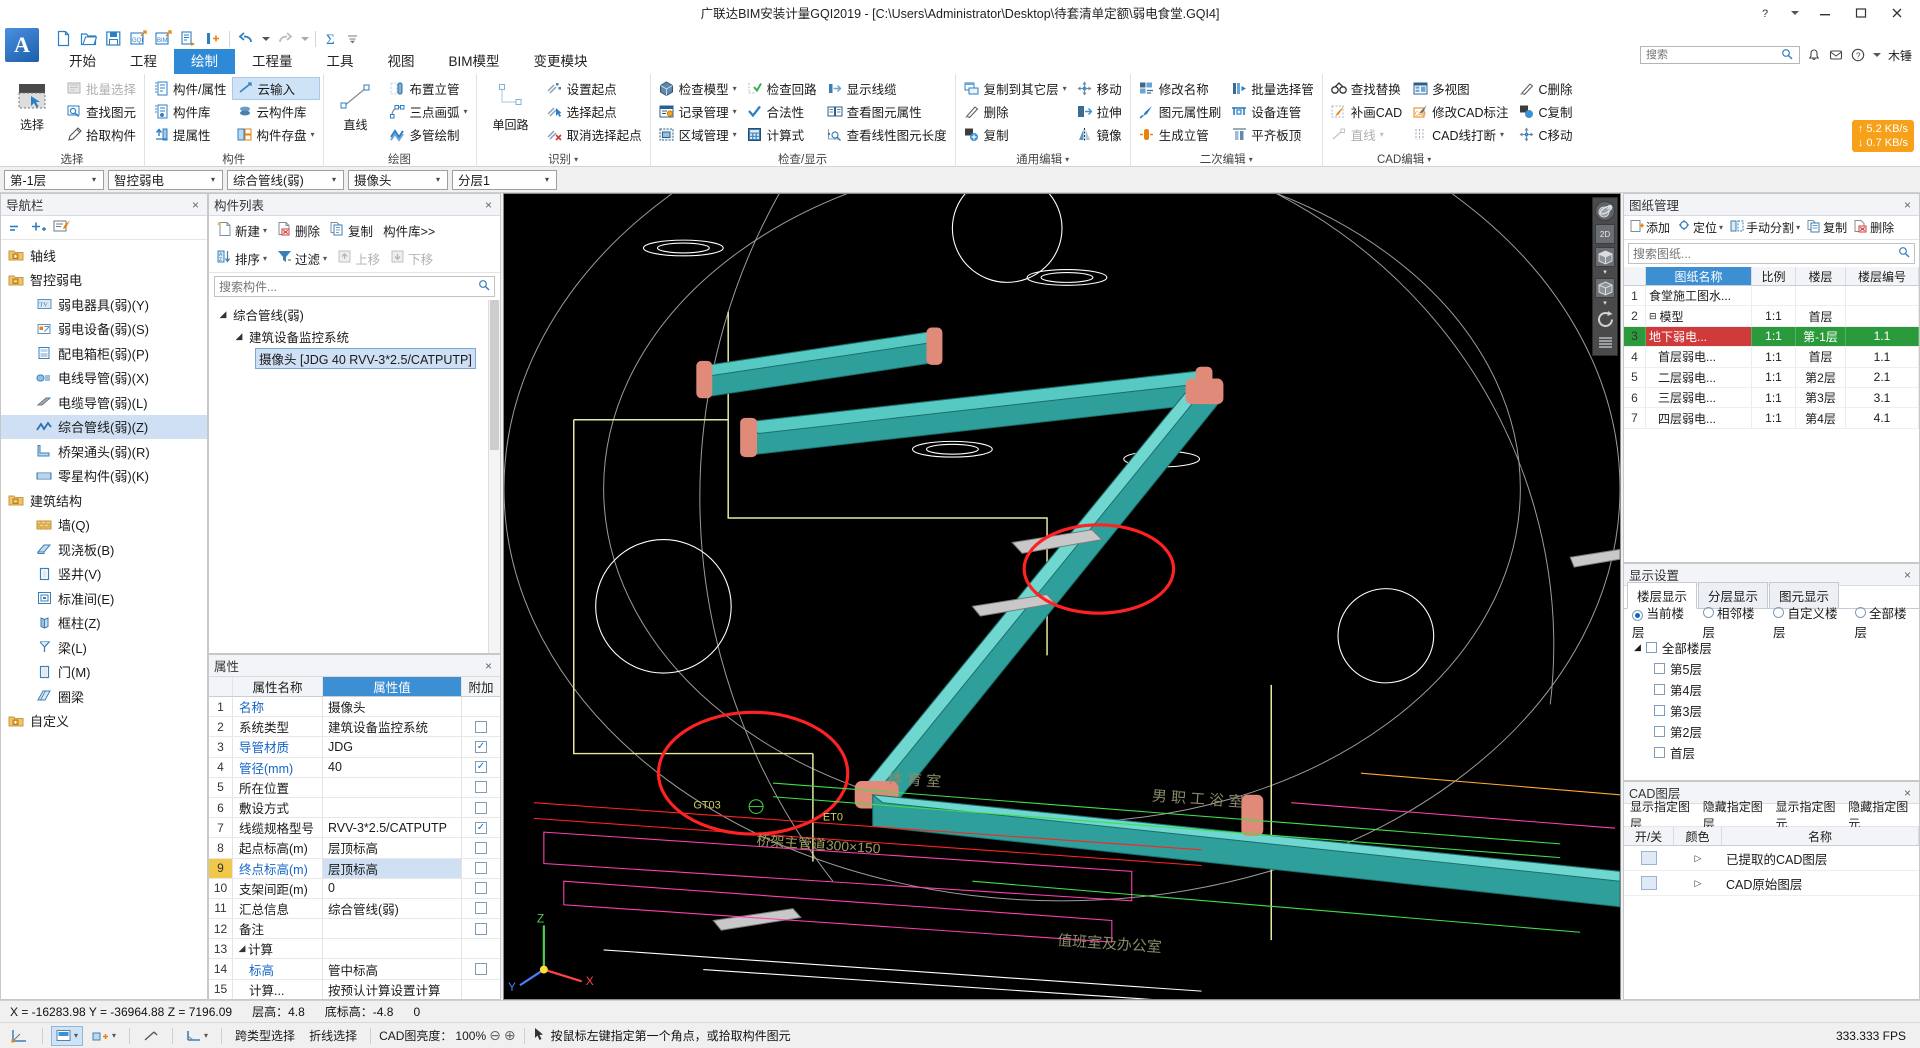 The image size is (1920, 1048). I want to click on component-select: 摄像头 ▾, so click(398, 179).